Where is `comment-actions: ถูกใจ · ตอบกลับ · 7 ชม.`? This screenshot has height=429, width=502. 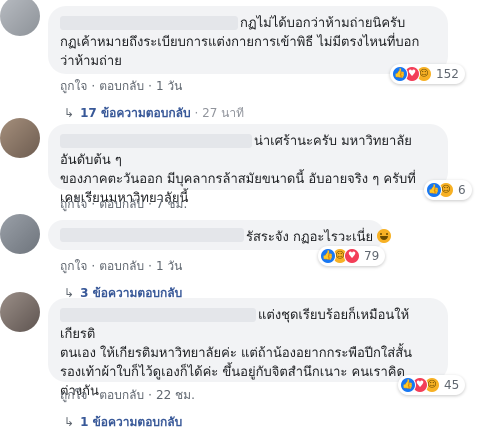 comment-actions: ถูกใจ · ตอบกลับ · 7 ชม. is located at coordinates (124, 204).